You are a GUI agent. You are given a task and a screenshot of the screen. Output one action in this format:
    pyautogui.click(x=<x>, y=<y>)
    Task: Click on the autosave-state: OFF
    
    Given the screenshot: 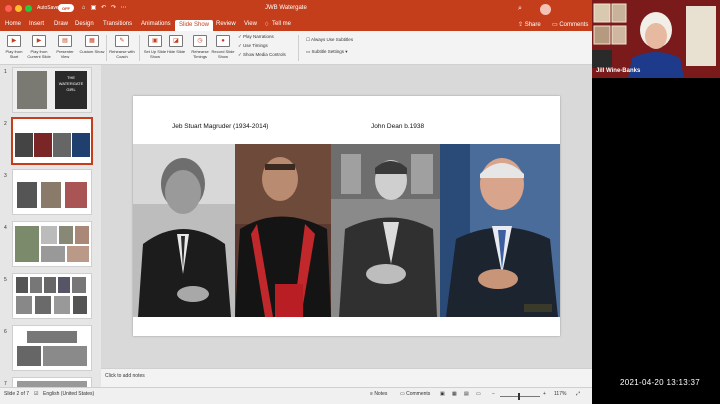 What is the action you would take?
    pyautogui.click(x=66, y=8)
    